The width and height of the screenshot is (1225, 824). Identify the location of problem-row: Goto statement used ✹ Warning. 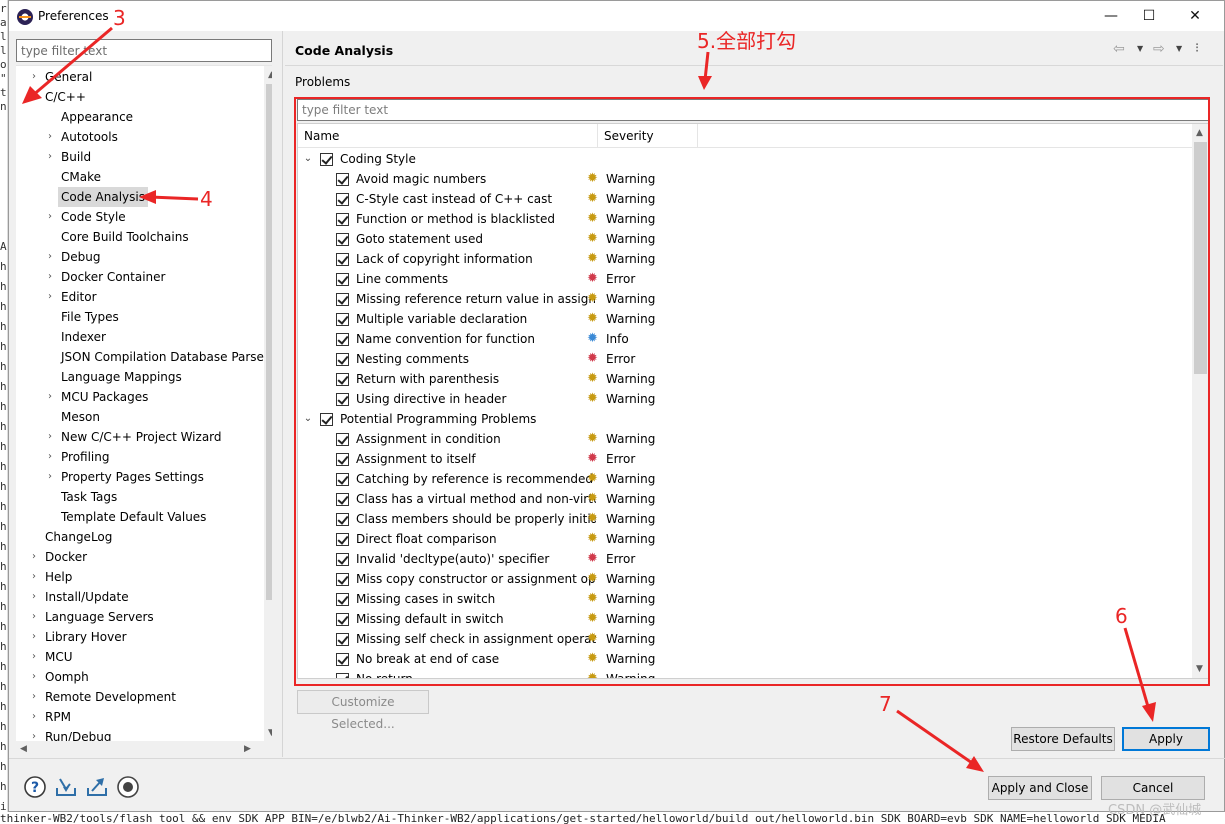
(745, 239).